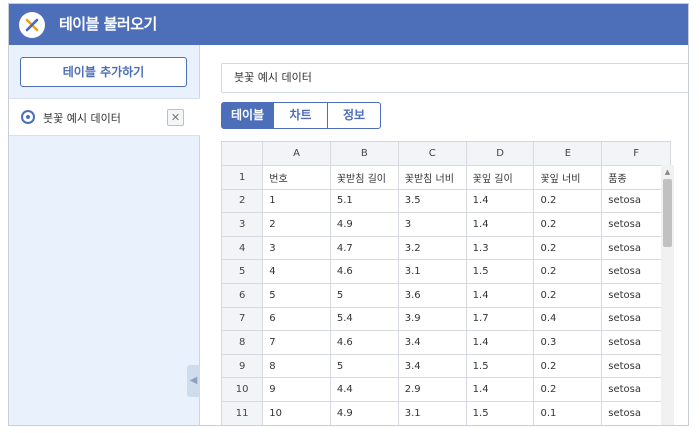 This screenshot has width=700, height=433. What do you see at coordinates (243, 295) in the screenshot?
I see `row-header: 6` at bounding box center [243, 295].